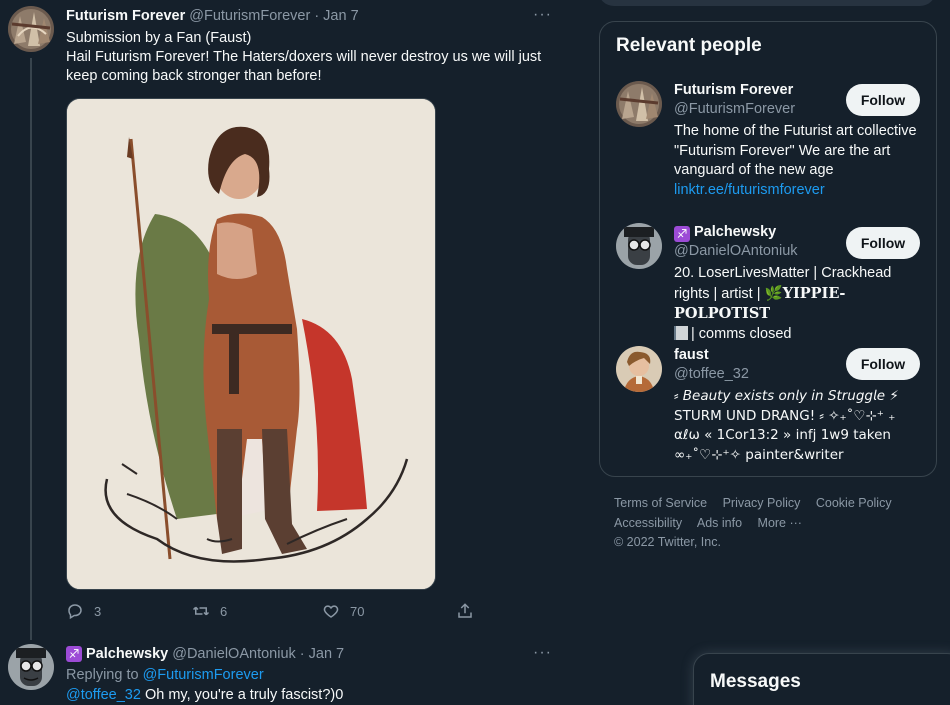 This screenshot has width=950, height=705. What do you see at coordinates (312, 675) in the screenshot?
I see `replying-to: Replying to @FuturismForever` at bounding box center [312, 675].